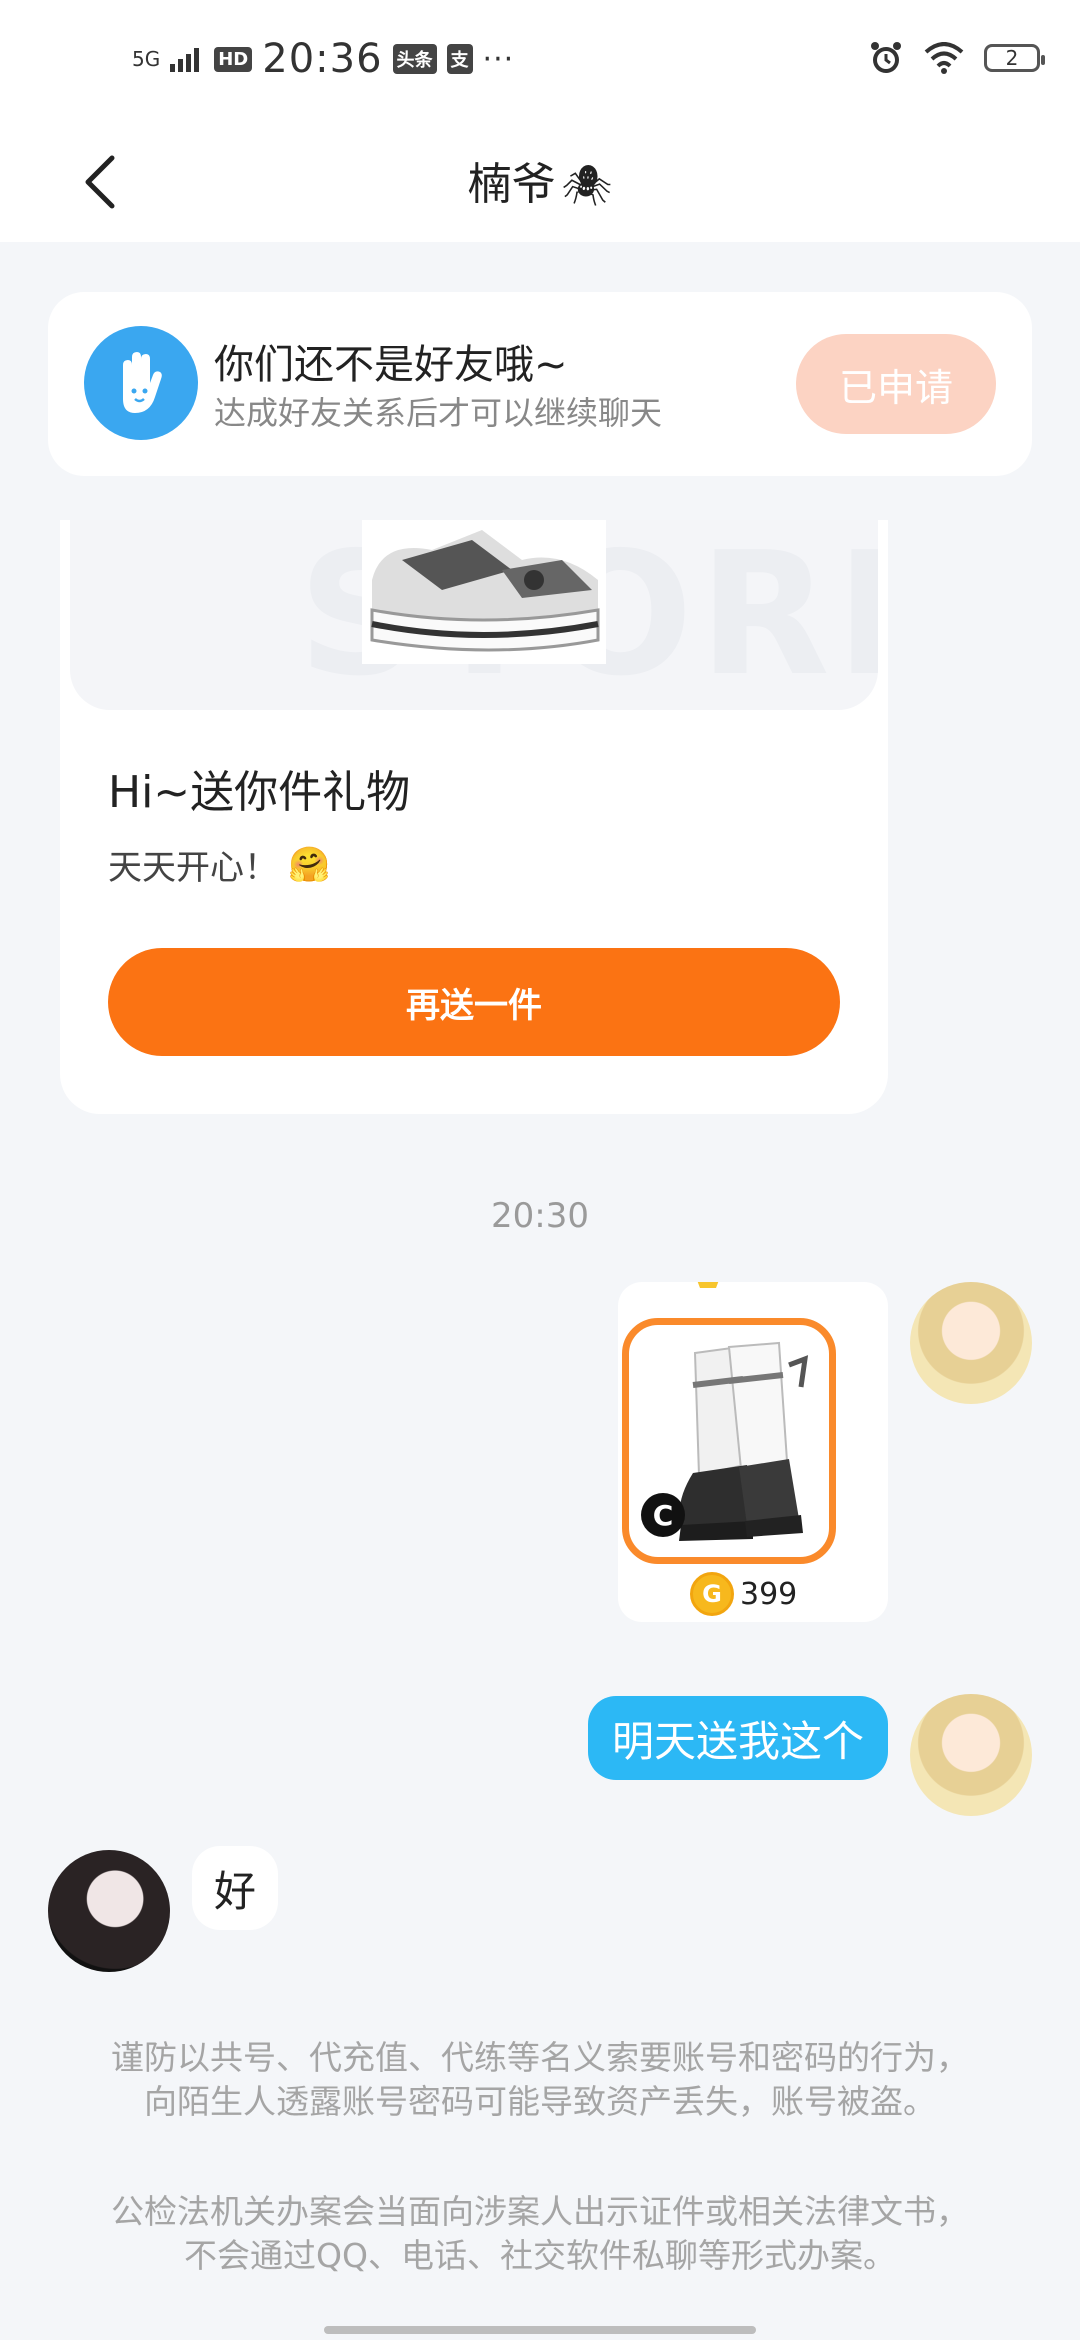 The width and height of the screenshot is (1080, 2340). Describe the element at coordinates (737, 1738) in the screenshot. I see `my-text-bubble: 明天送我这个` at that location.